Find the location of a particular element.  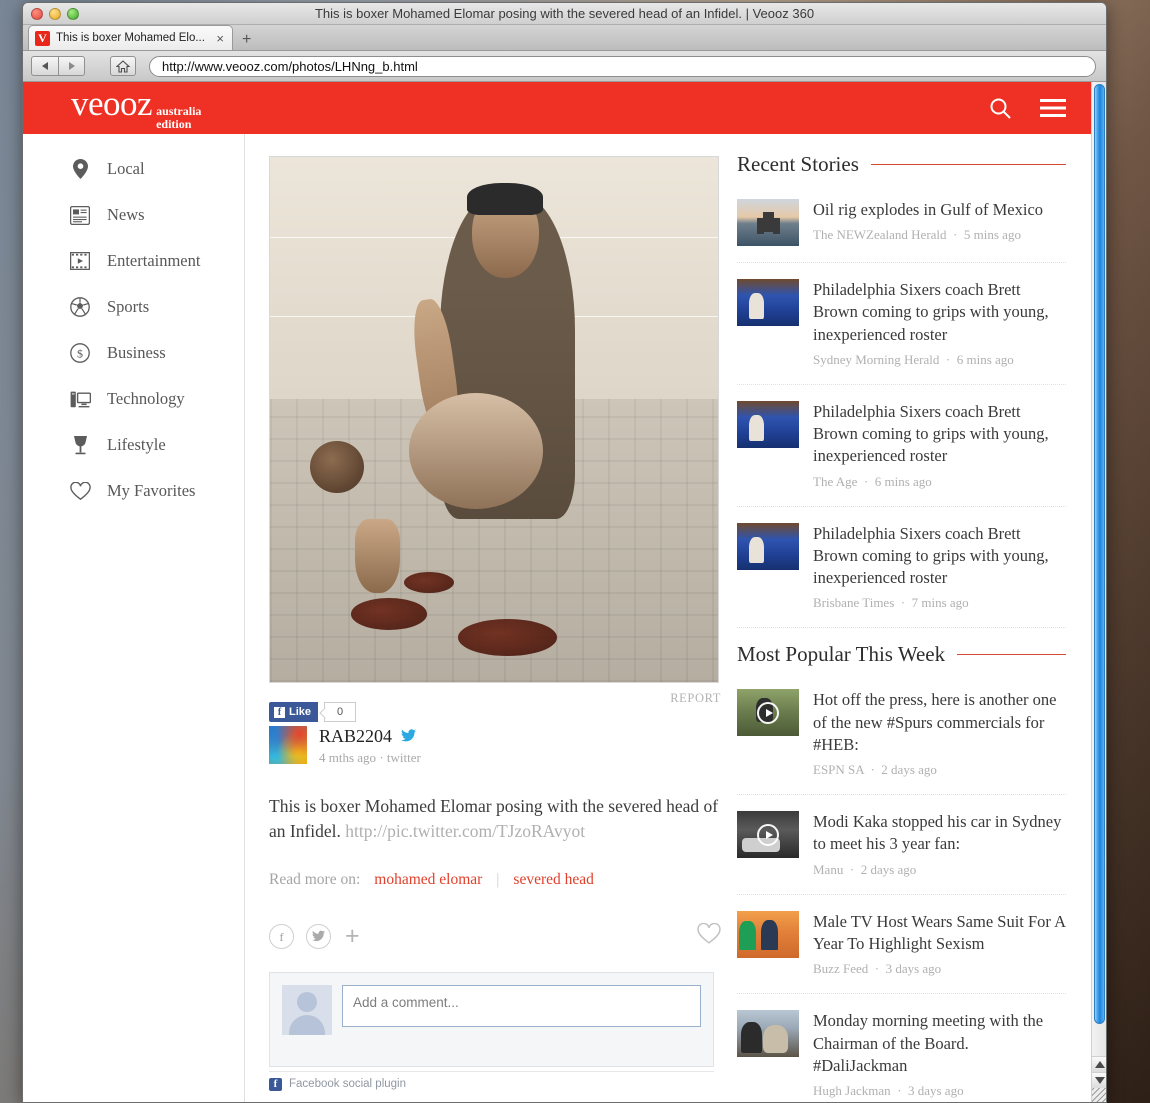

author-meta: 4 mths ago · twitter is located at coordinates (370, 758).